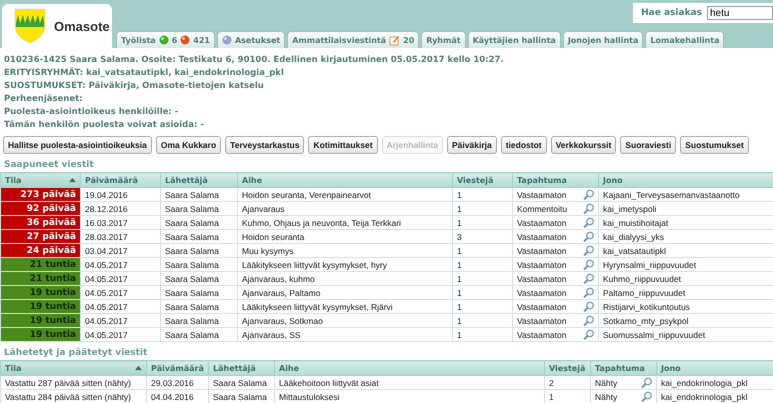  I want to click on table-cell: 2, so click(567, 383).